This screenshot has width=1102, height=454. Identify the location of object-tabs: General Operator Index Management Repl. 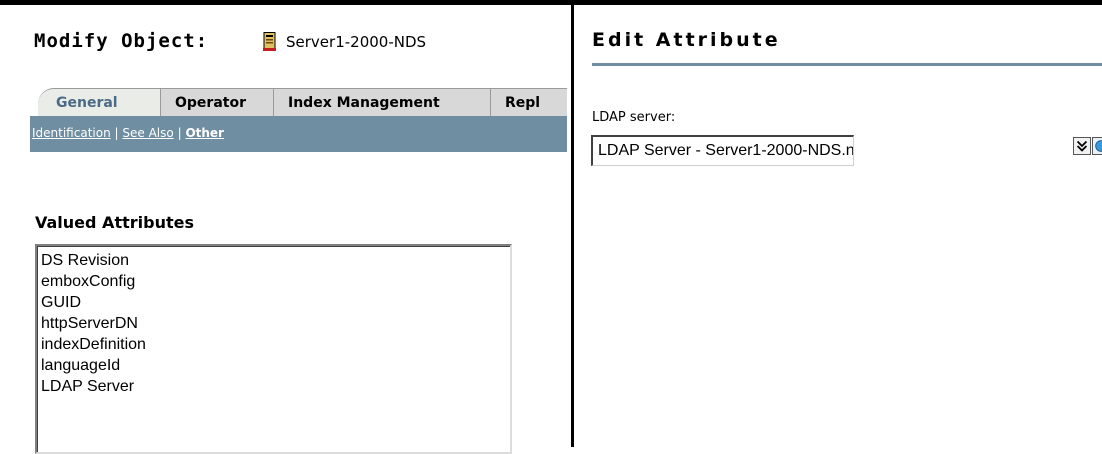
(298, 102).